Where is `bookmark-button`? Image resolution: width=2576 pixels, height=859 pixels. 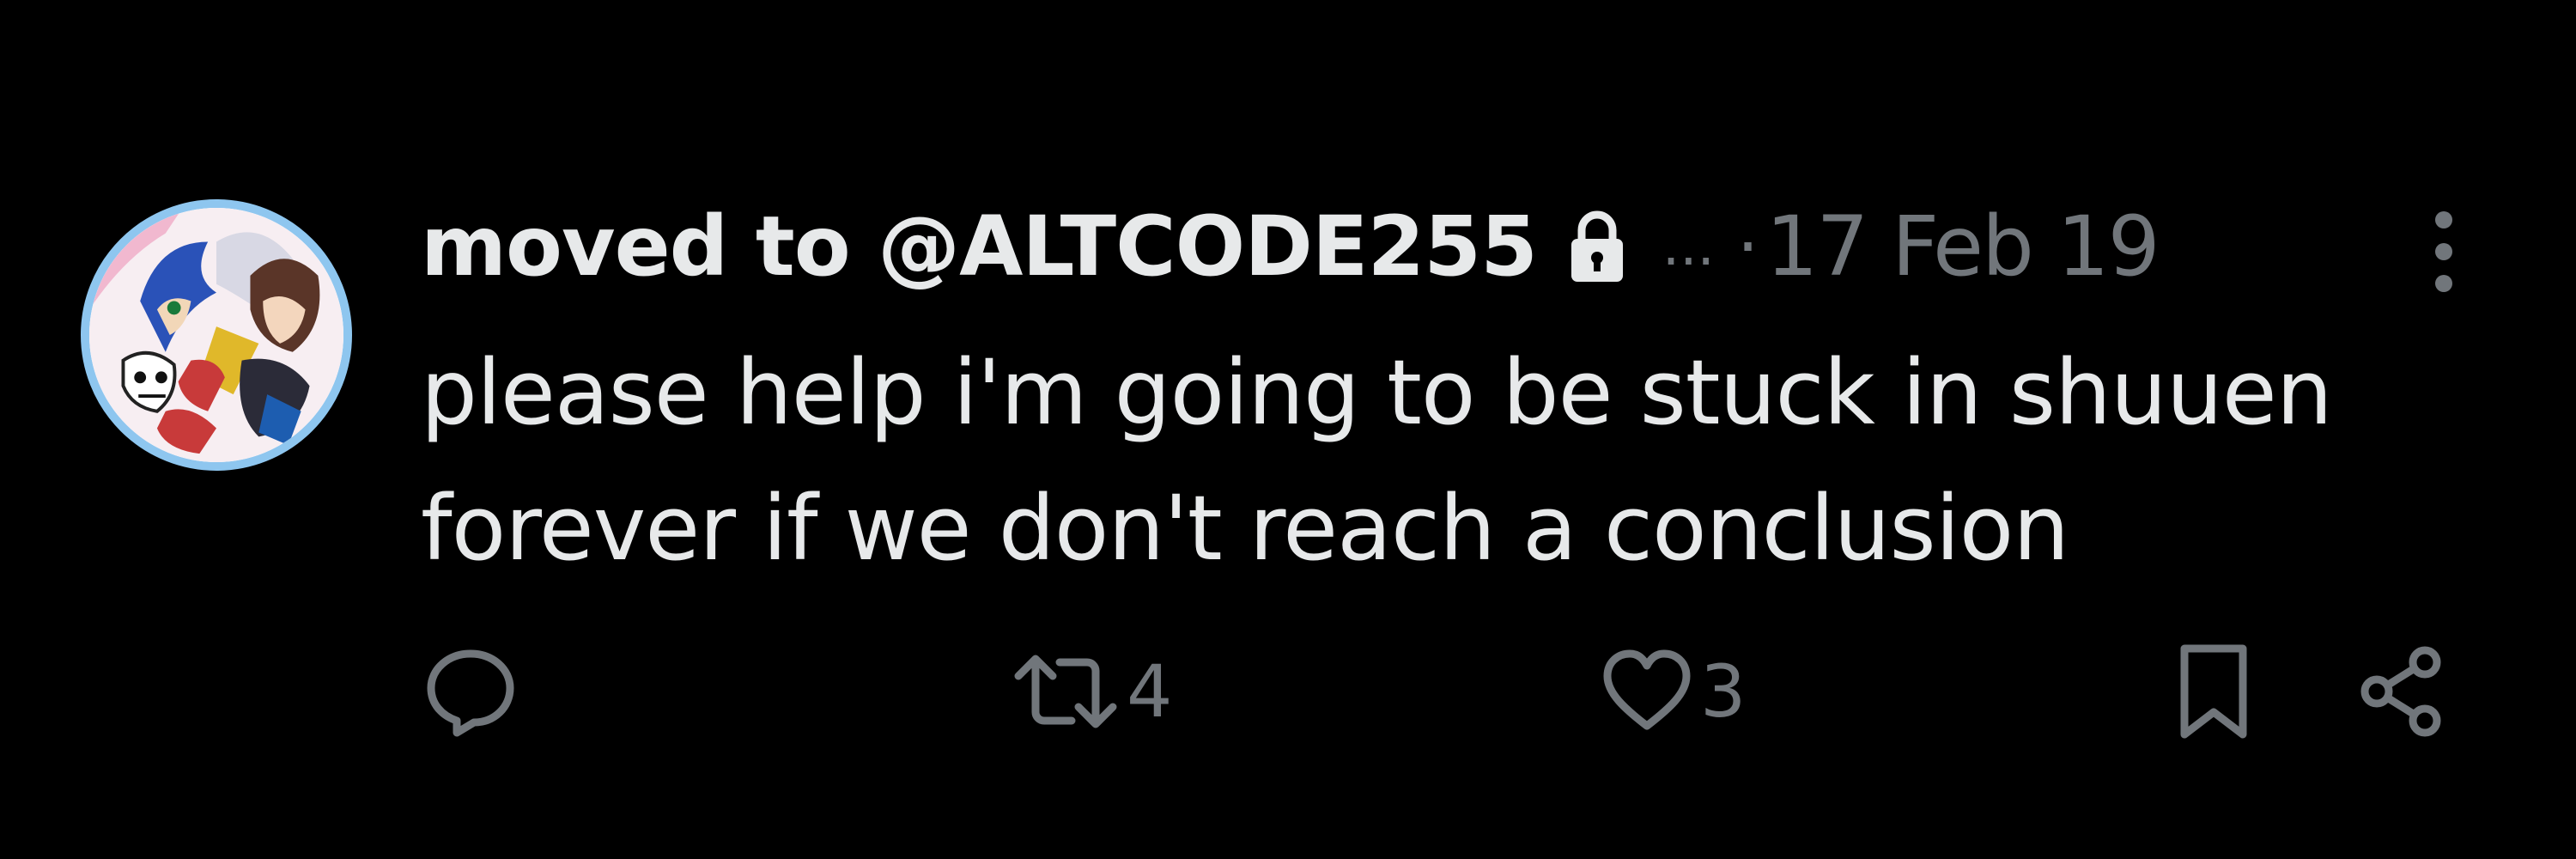 bookmark-button is located at coordinates (2214, 692).